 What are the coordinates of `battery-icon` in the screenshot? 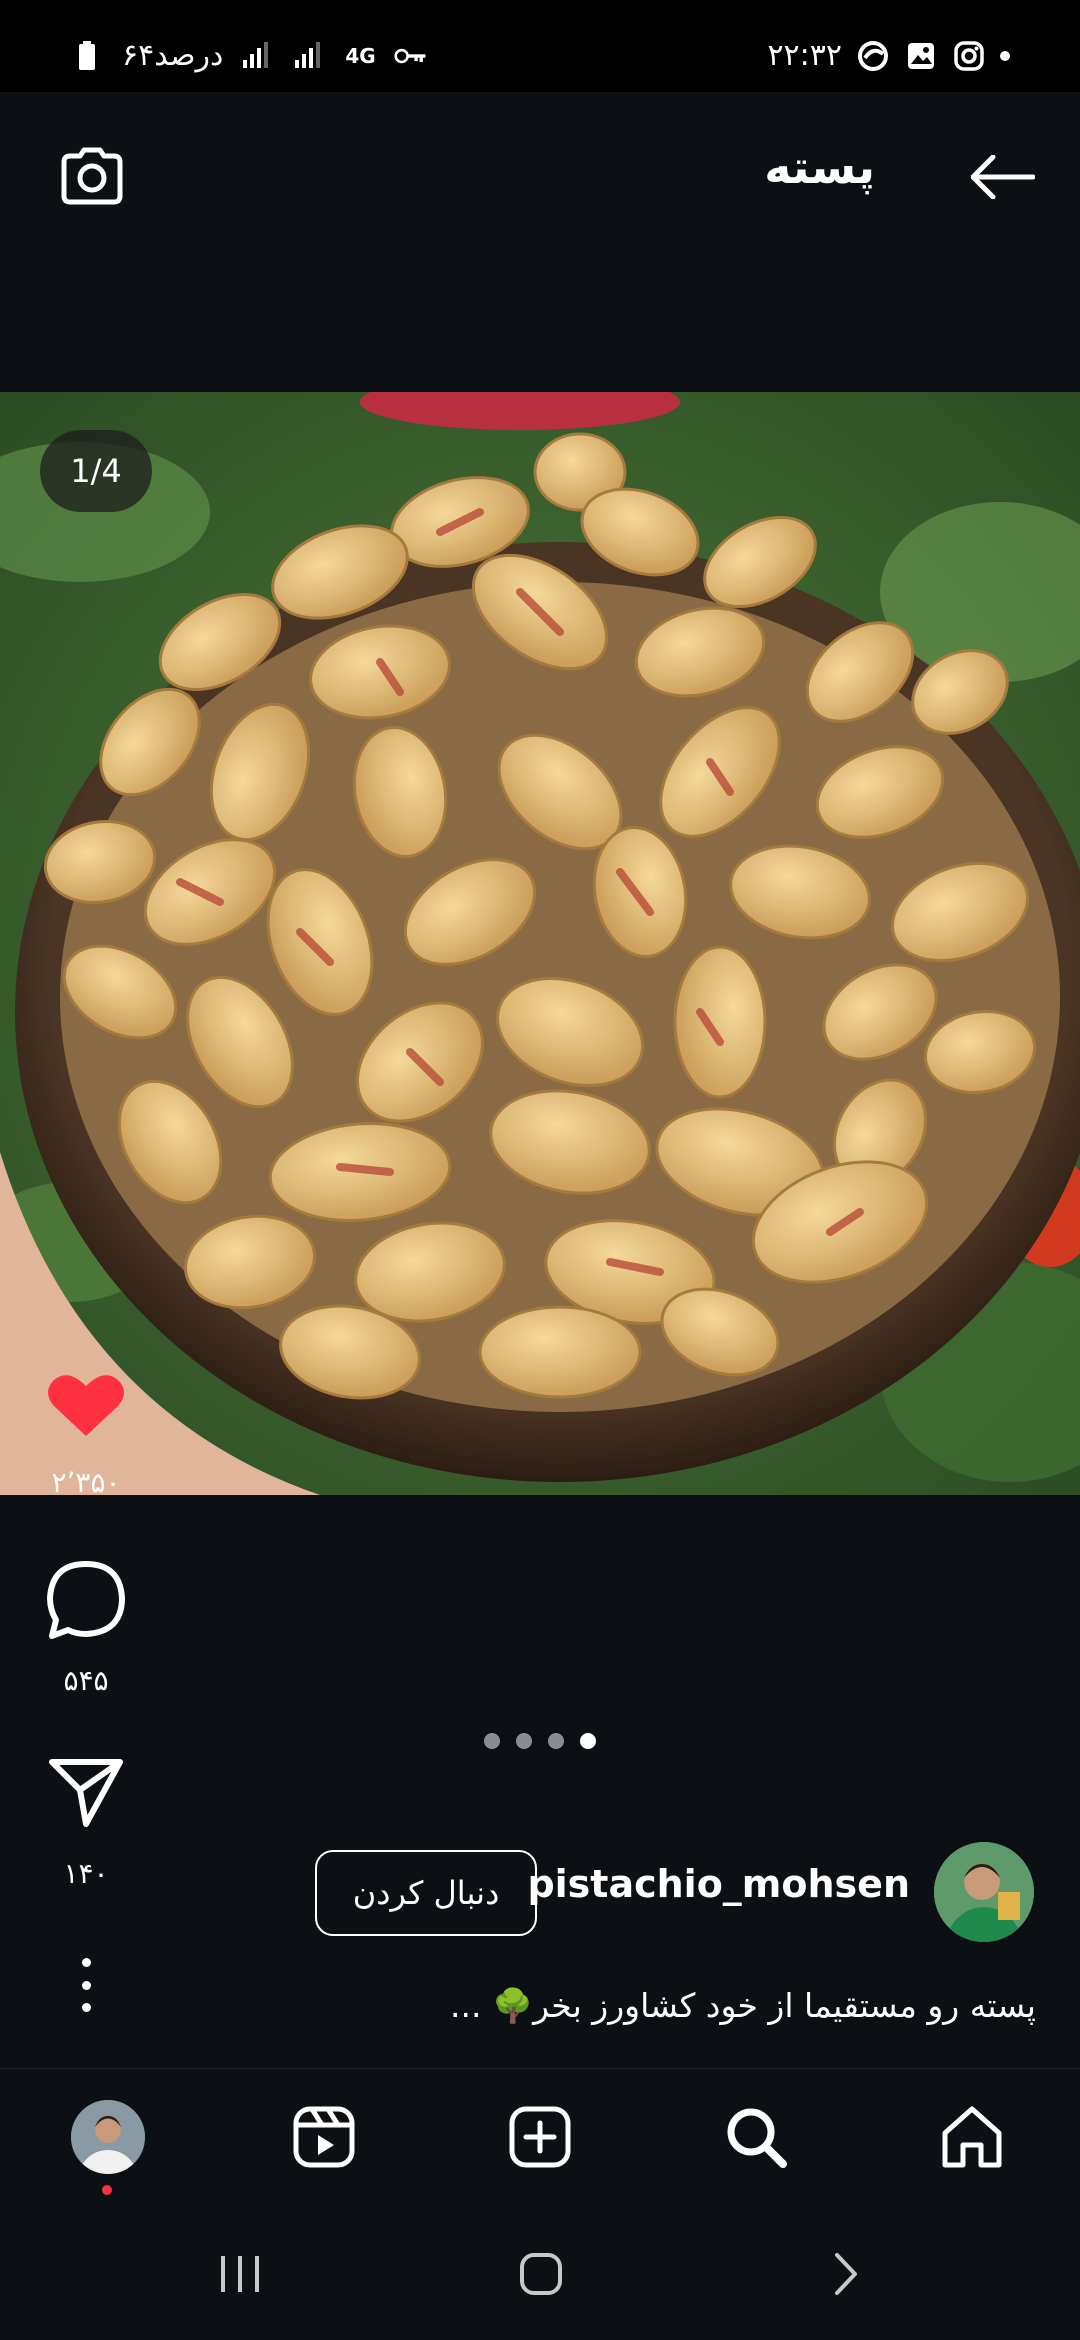 It's located at (87, 56).